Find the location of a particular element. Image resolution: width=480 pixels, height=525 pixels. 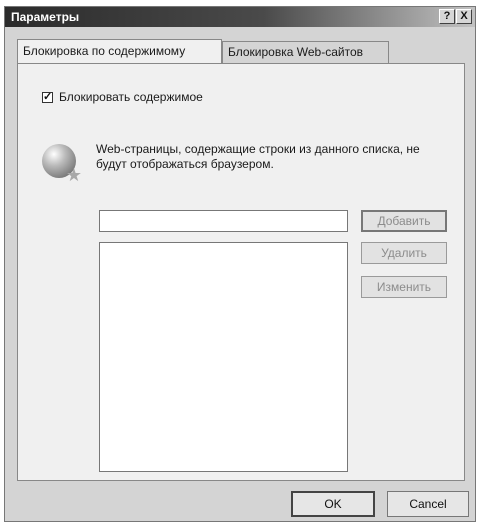

remove-button: Удалить is located at coordinates (404, 253).